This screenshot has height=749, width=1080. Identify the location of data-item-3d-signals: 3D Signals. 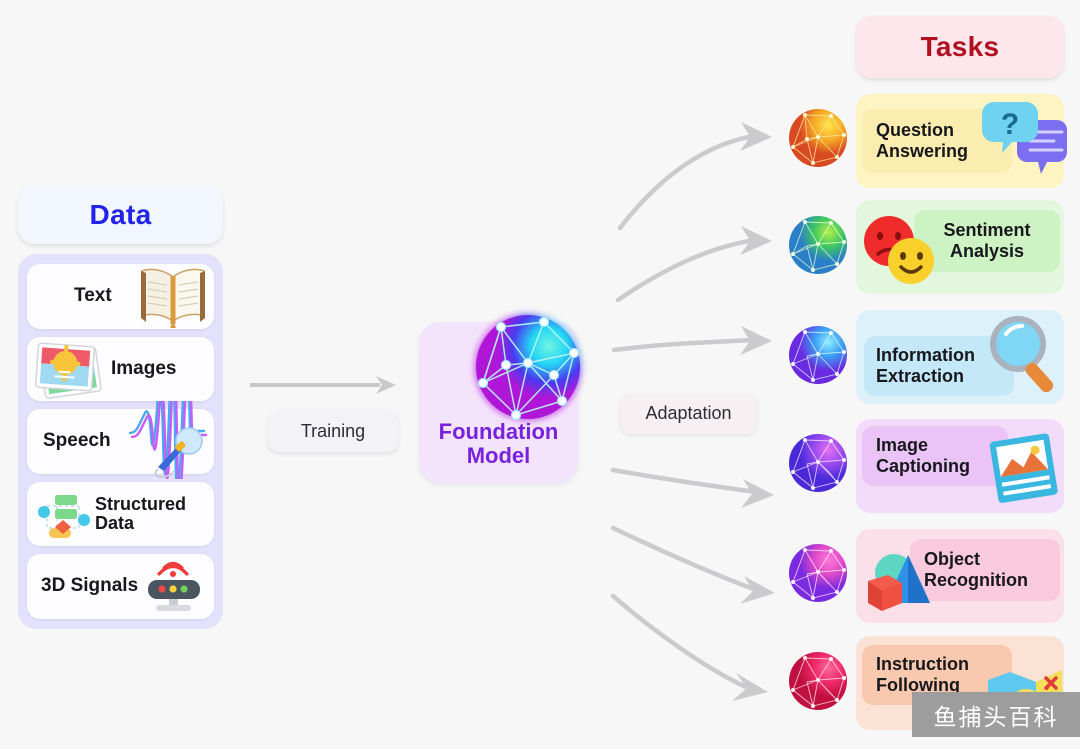
(120, 586).